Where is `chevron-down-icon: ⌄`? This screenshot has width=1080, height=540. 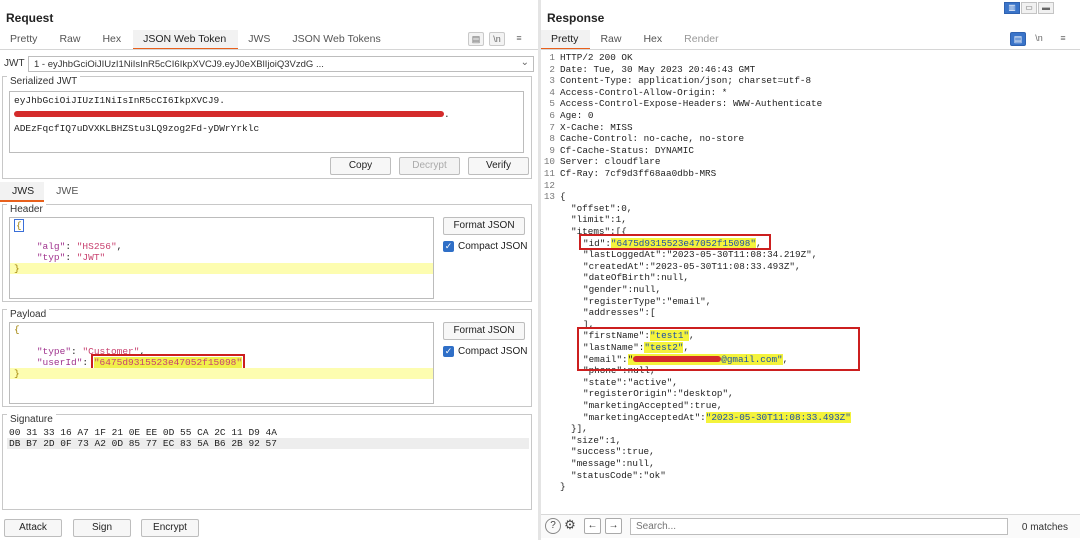 chevron-down-icon: ⌄ is located at coordinates (524, 62).